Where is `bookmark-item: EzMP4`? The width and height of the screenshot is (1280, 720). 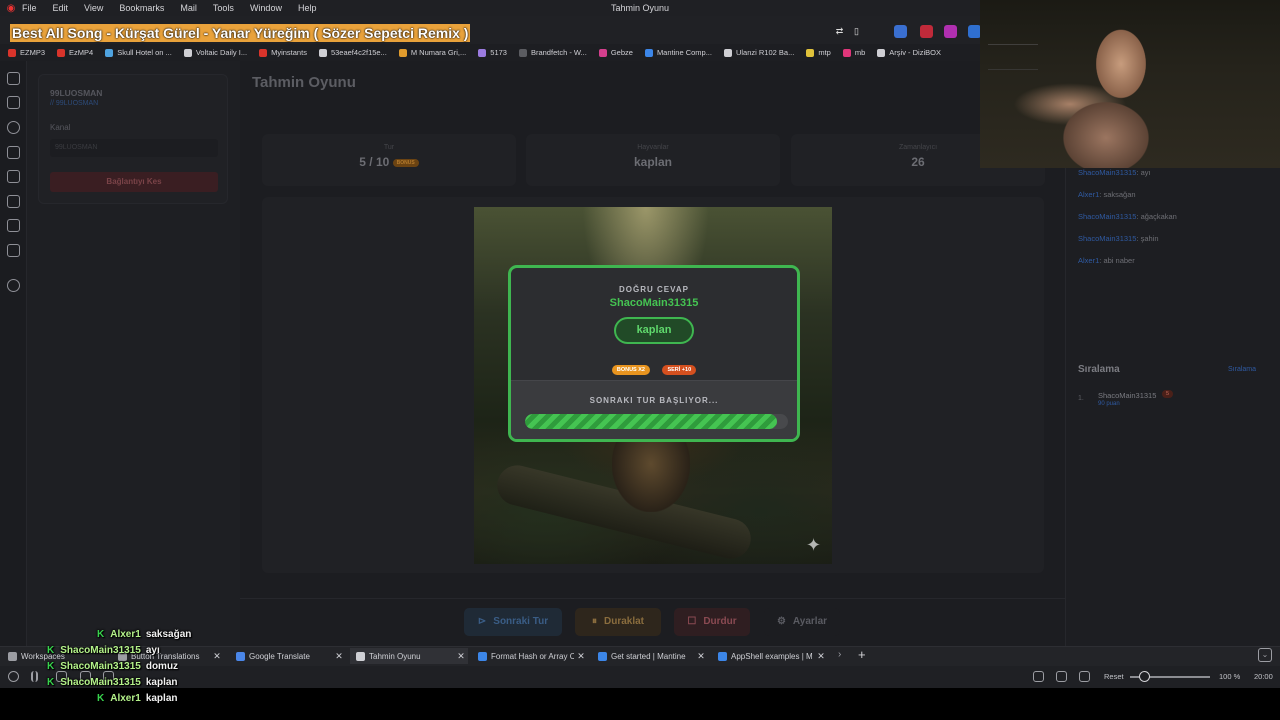 bookmark-item: EzMP4 is located at coordinates (75, 52).